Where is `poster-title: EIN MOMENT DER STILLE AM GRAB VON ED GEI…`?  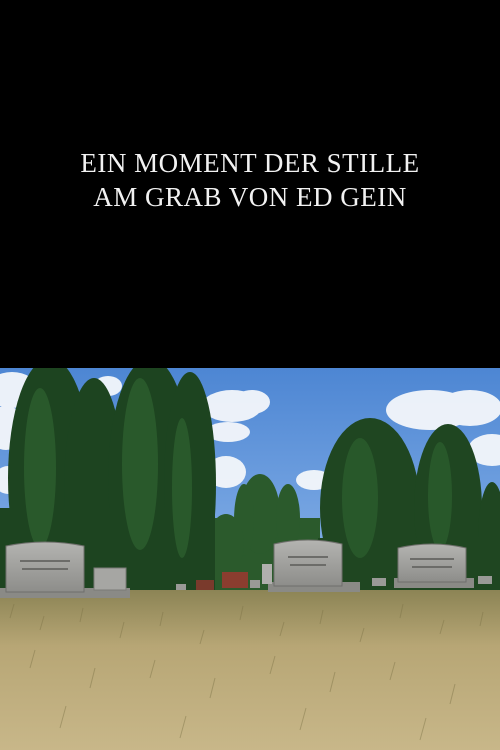
poster-title: EIN MOMENT DER STILLE AM GRAB VON ED GEI… is located at coordinates (250, 180).